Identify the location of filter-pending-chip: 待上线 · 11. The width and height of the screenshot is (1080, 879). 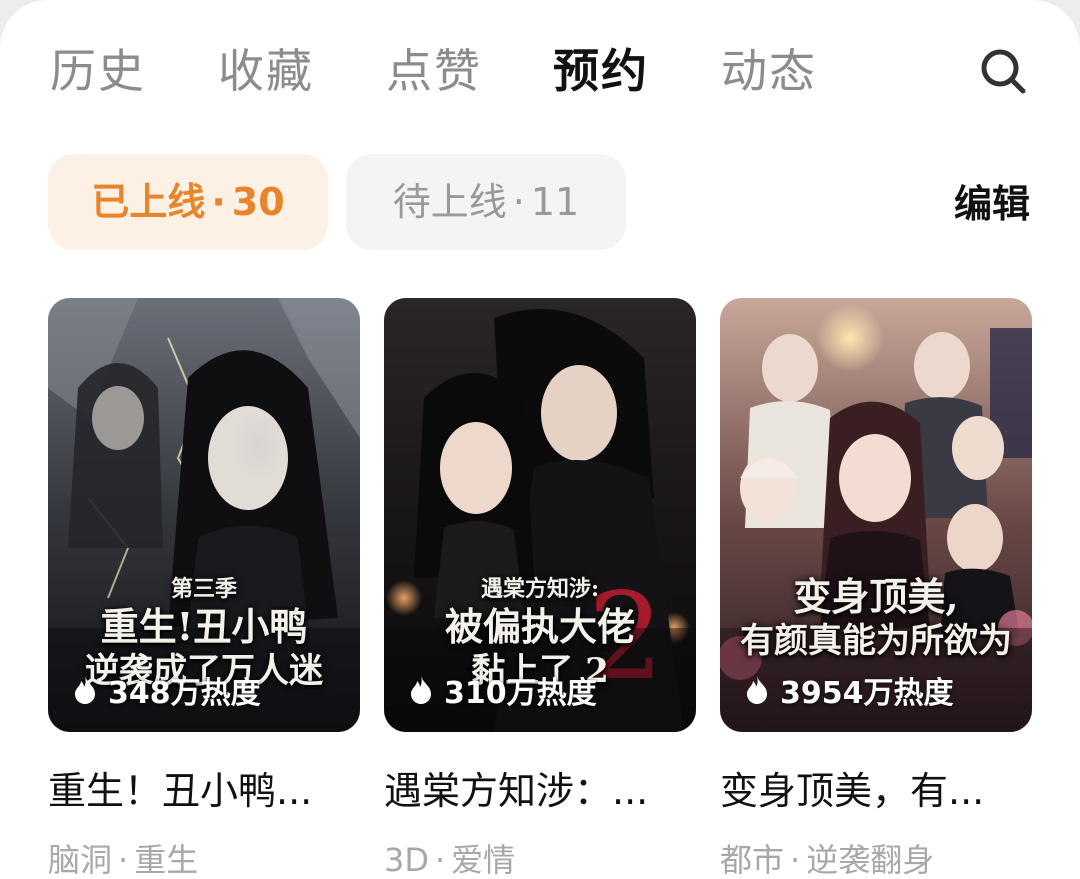
(486, 202).